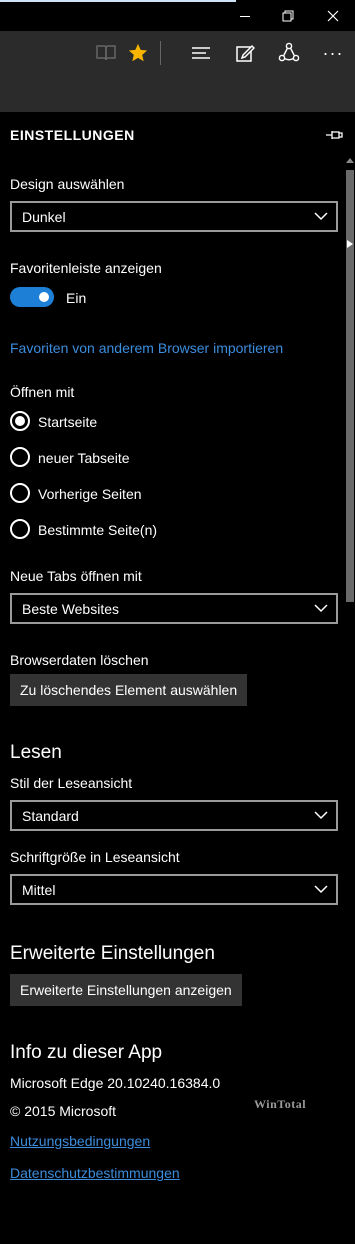 The width and height of the screenshot is (355, 1244). What do you see at coordinates (72, 135) in the screenshot?
I see `settings-title: EINSTELLUNGEN` at bounding box center [72, 135].